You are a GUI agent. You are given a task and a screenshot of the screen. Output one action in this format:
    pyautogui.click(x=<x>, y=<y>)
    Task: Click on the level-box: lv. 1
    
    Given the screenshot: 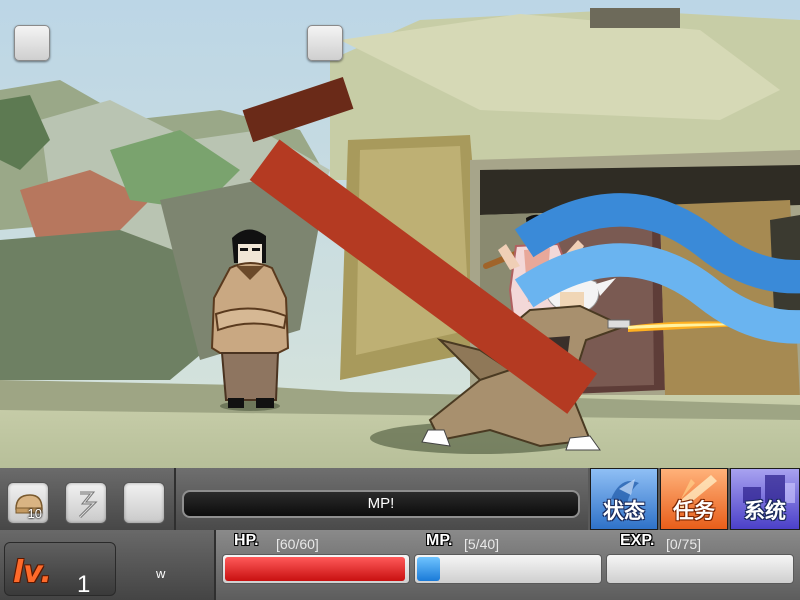 What is the action you would take?
    pyautogui.click(x=60, y=570)
    